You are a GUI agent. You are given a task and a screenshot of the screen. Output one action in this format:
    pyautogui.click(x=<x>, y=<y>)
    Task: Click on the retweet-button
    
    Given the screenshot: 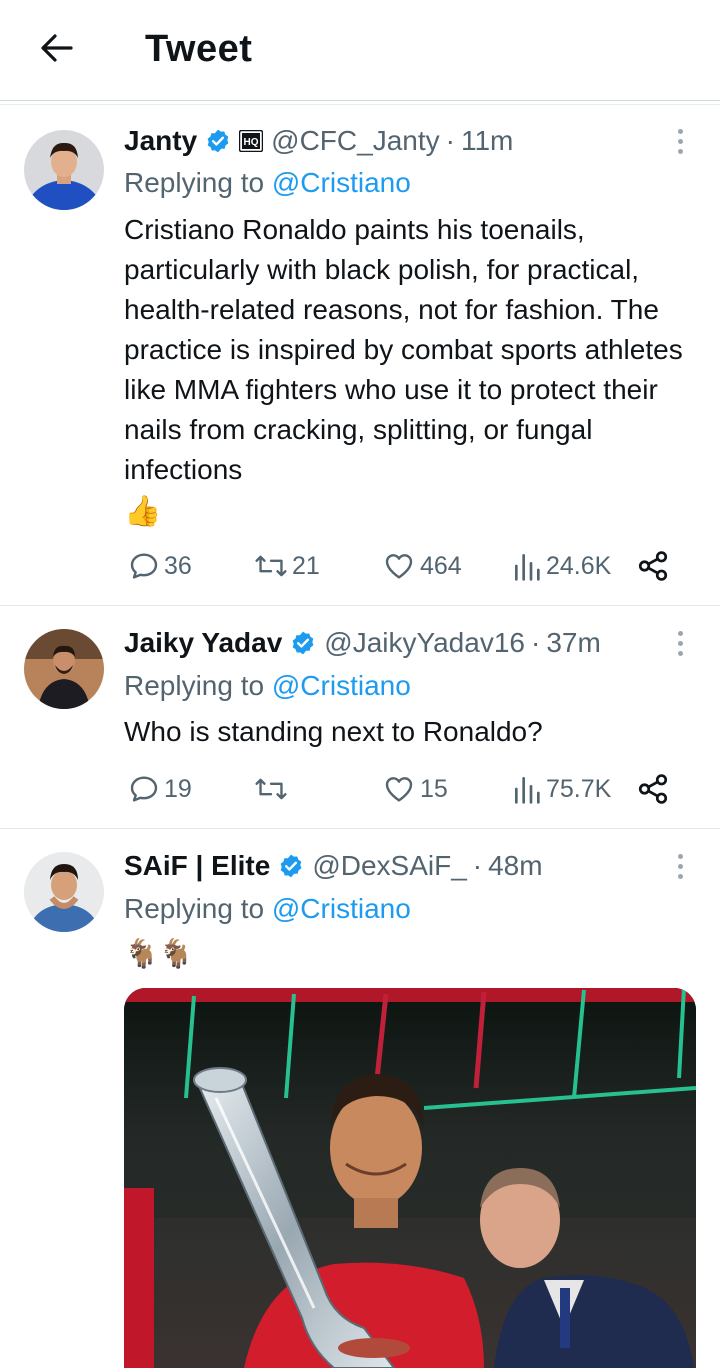 What is the action you would take?
    pyautogui.click(x=273, y=789)
    